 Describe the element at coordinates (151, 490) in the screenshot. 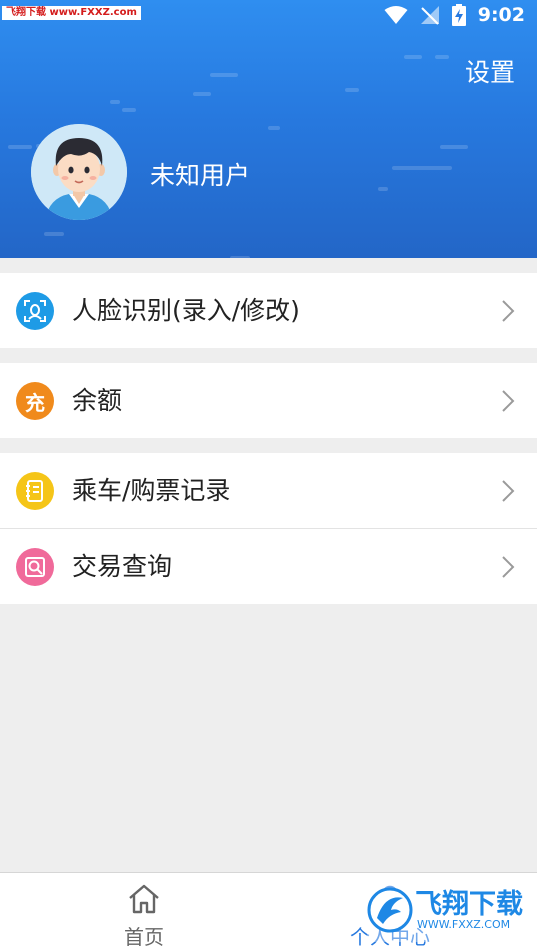

I see `menu-label: 乘车/购票记录` at that location.